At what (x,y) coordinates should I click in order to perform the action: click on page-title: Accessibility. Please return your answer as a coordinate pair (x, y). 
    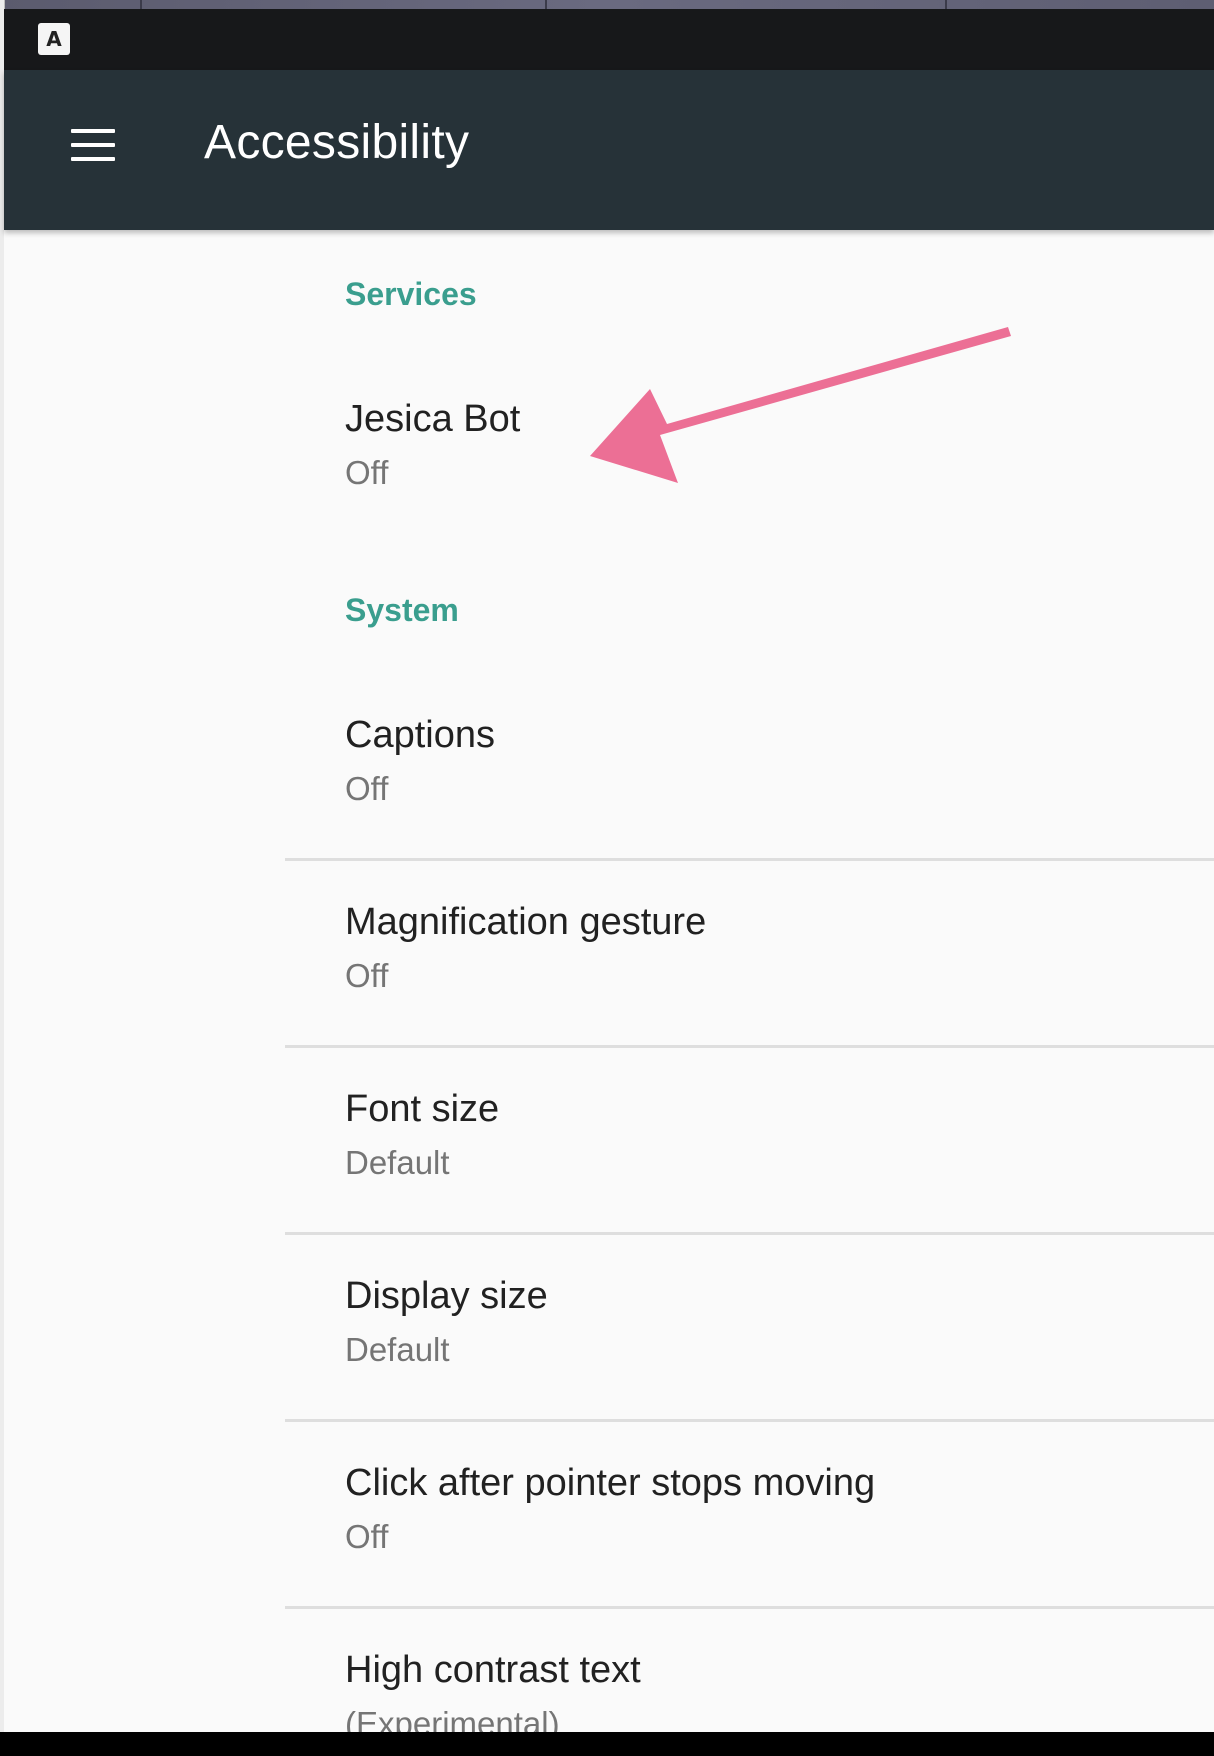
    Looking at the image, I should click on (337, 142).